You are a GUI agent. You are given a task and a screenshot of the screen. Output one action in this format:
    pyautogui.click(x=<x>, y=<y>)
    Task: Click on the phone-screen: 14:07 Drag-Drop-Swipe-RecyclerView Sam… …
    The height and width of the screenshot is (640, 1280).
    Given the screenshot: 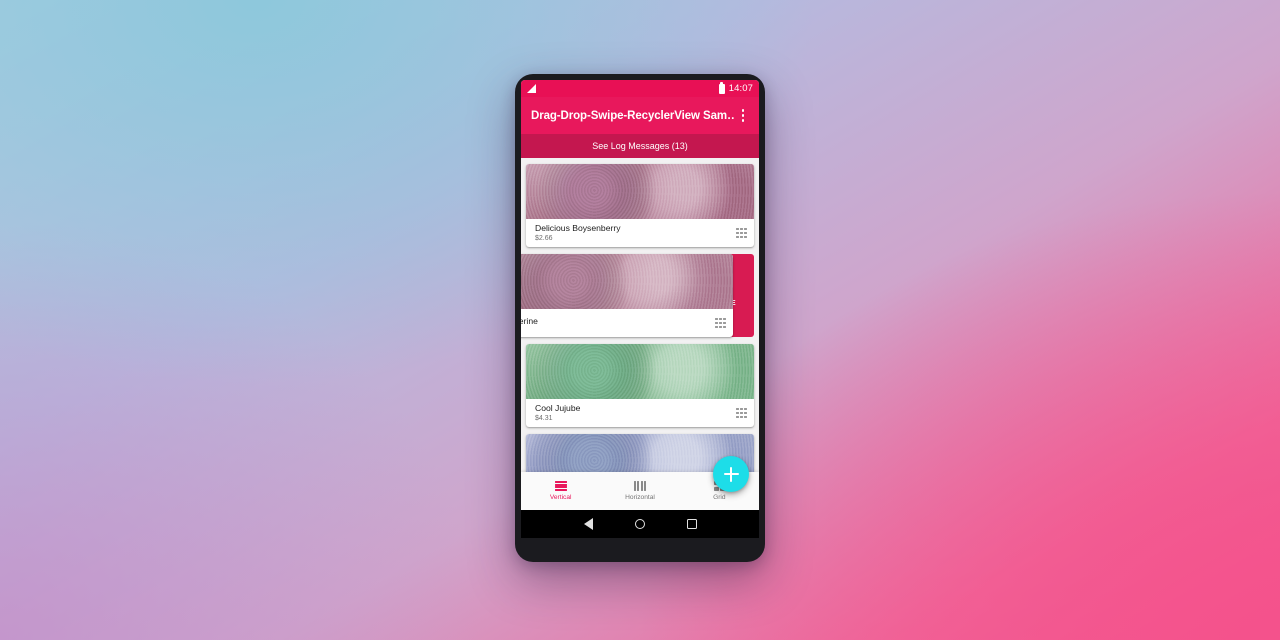 What is the action you would take?
    pyautogui.click(x=640, y=309)
    